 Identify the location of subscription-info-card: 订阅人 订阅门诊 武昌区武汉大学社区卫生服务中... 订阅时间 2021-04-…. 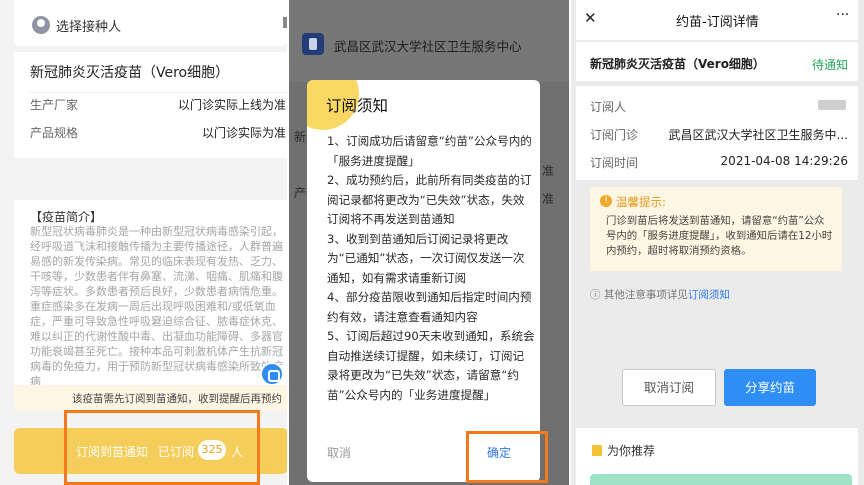
(717, 133).